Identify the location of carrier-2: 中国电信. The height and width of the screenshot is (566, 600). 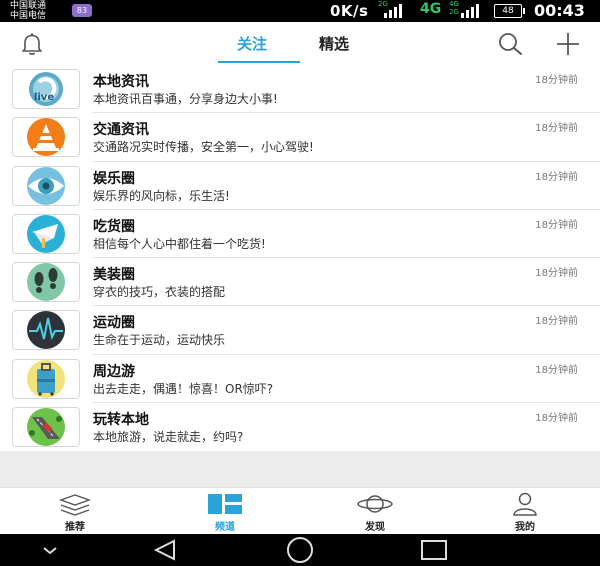
(28, 16).